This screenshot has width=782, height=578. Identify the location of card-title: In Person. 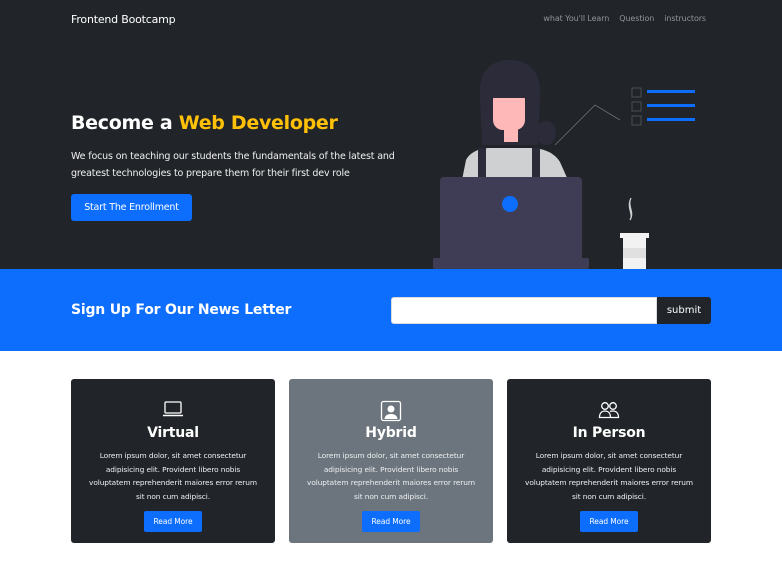
(609, 433).